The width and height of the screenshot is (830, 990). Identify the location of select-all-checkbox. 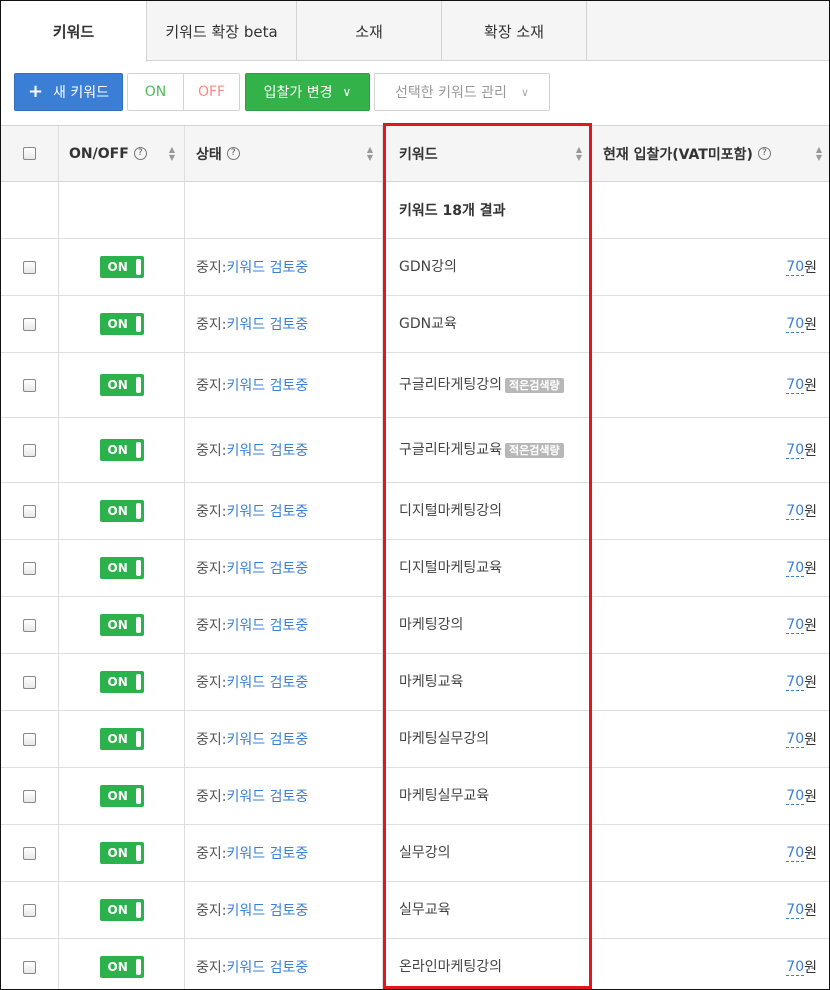
(29, 153).